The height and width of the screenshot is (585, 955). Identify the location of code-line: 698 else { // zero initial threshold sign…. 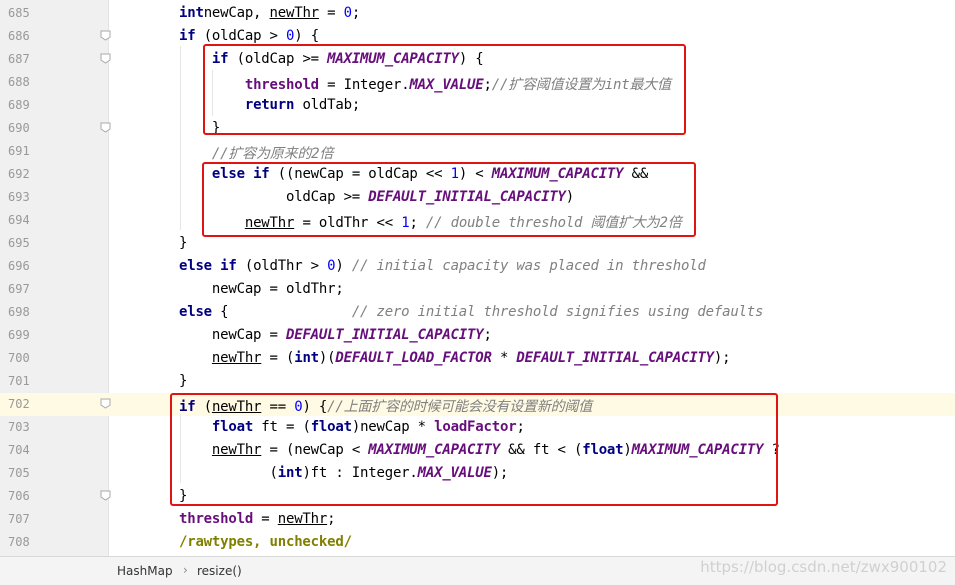
(477, 312).